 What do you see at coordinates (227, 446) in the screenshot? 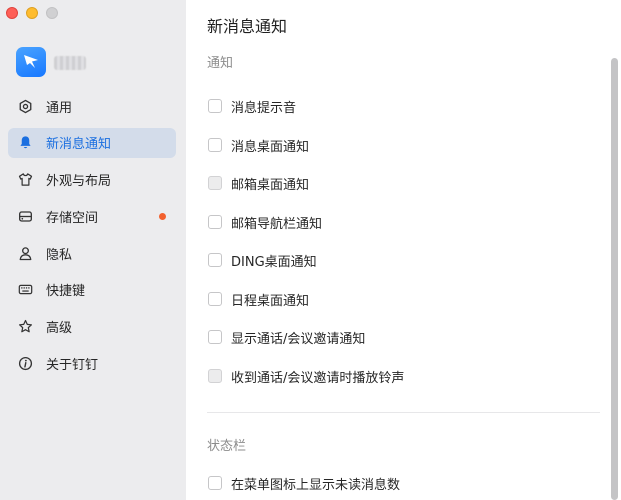
I see `section-title-status-bar: 状态栏` at bounding box center [227, 446].